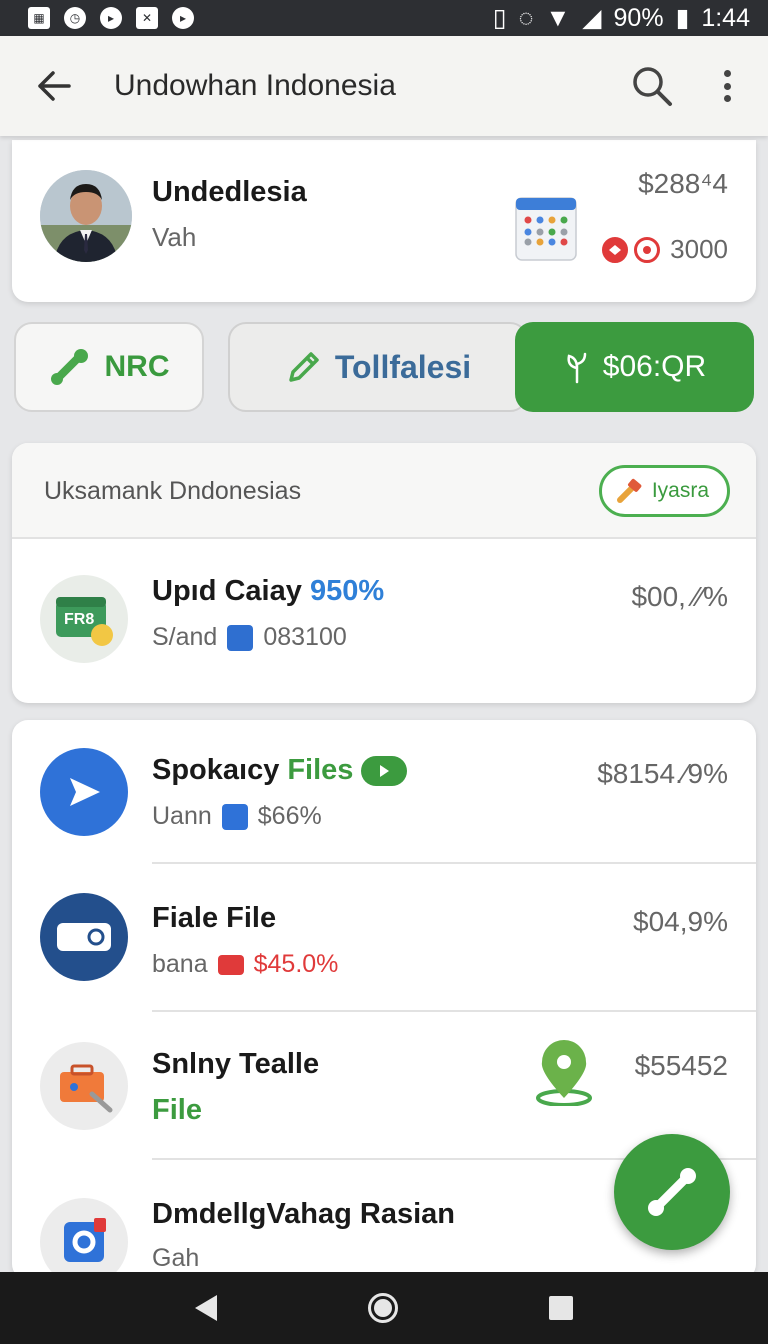  What do you see at coordinates (185, 637) in the screenshot?
I see `item-sub-text: S/and` at bounding box center [185, 637].